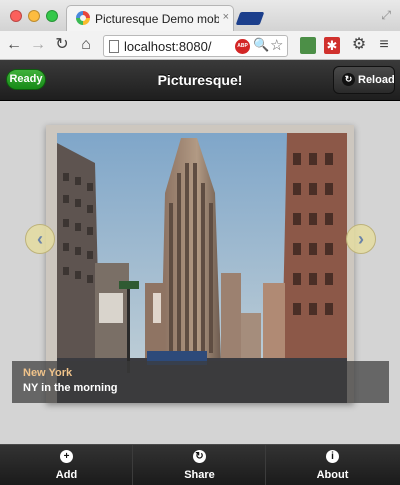  I want to click on fullscreen-icon: ⤢, so click(386, 15).